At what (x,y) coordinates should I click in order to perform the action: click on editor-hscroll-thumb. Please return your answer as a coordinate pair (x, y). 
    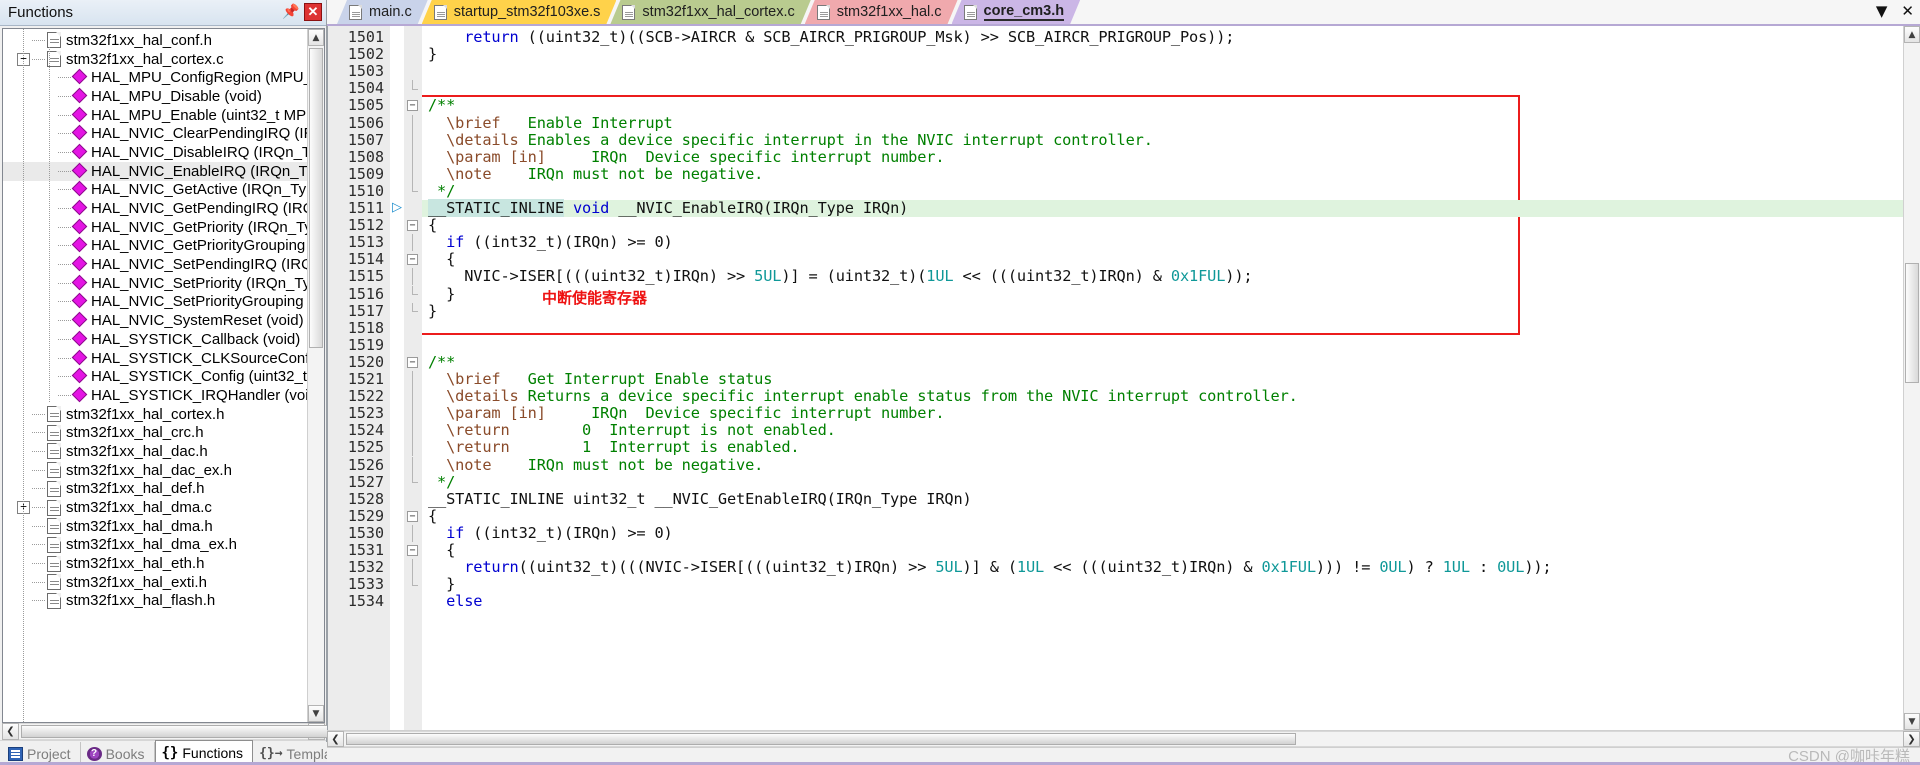
    Looking at the image, I should click on (821, 739).